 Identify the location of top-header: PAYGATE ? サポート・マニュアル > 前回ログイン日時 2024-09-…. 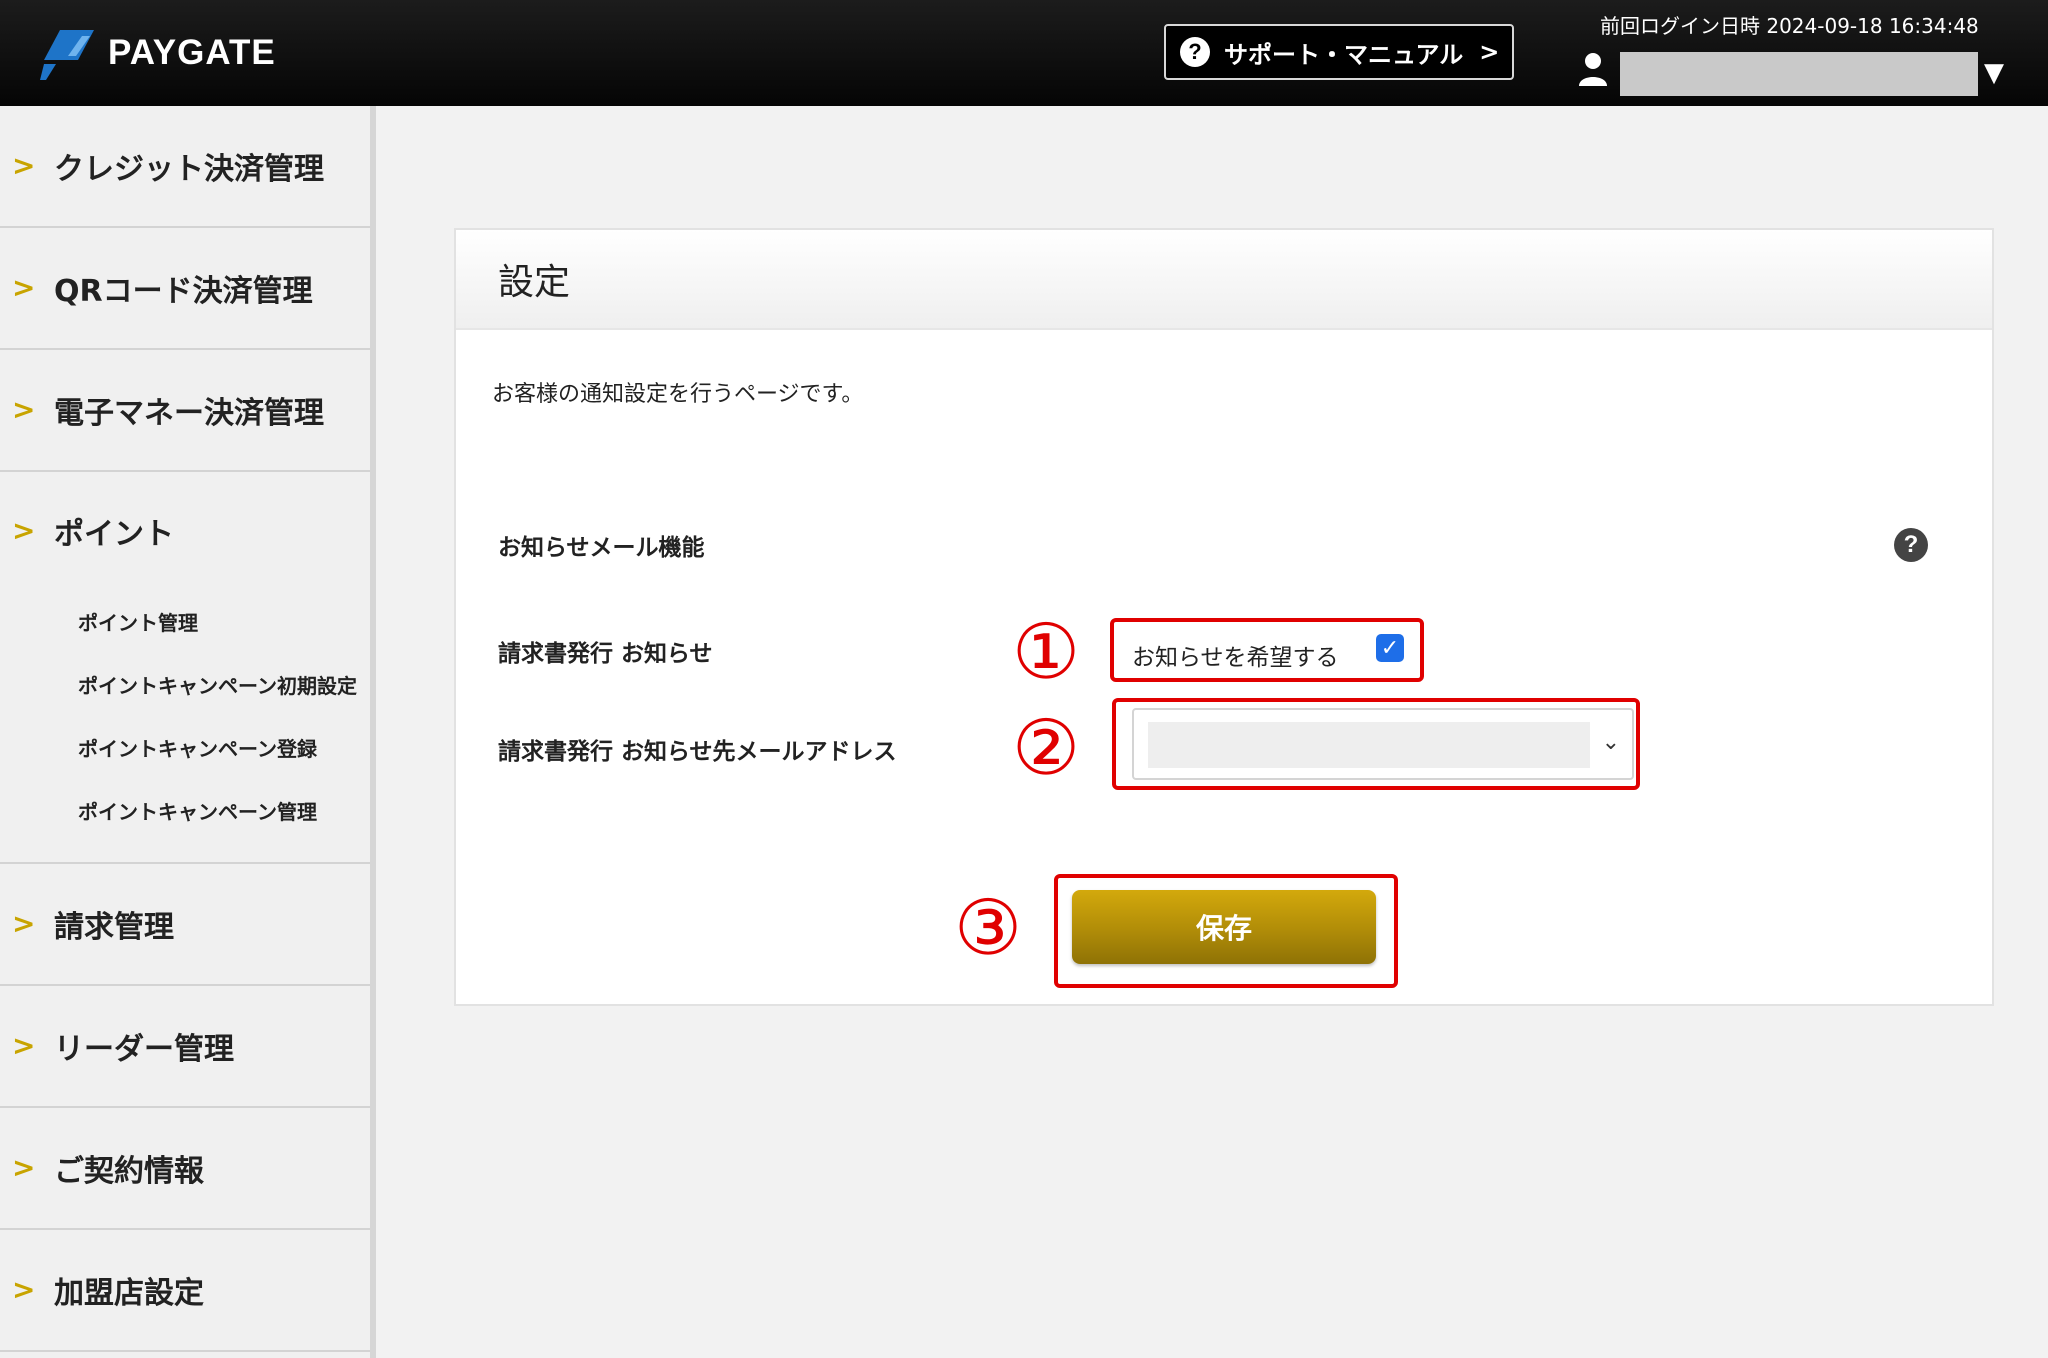
(1024, 53).